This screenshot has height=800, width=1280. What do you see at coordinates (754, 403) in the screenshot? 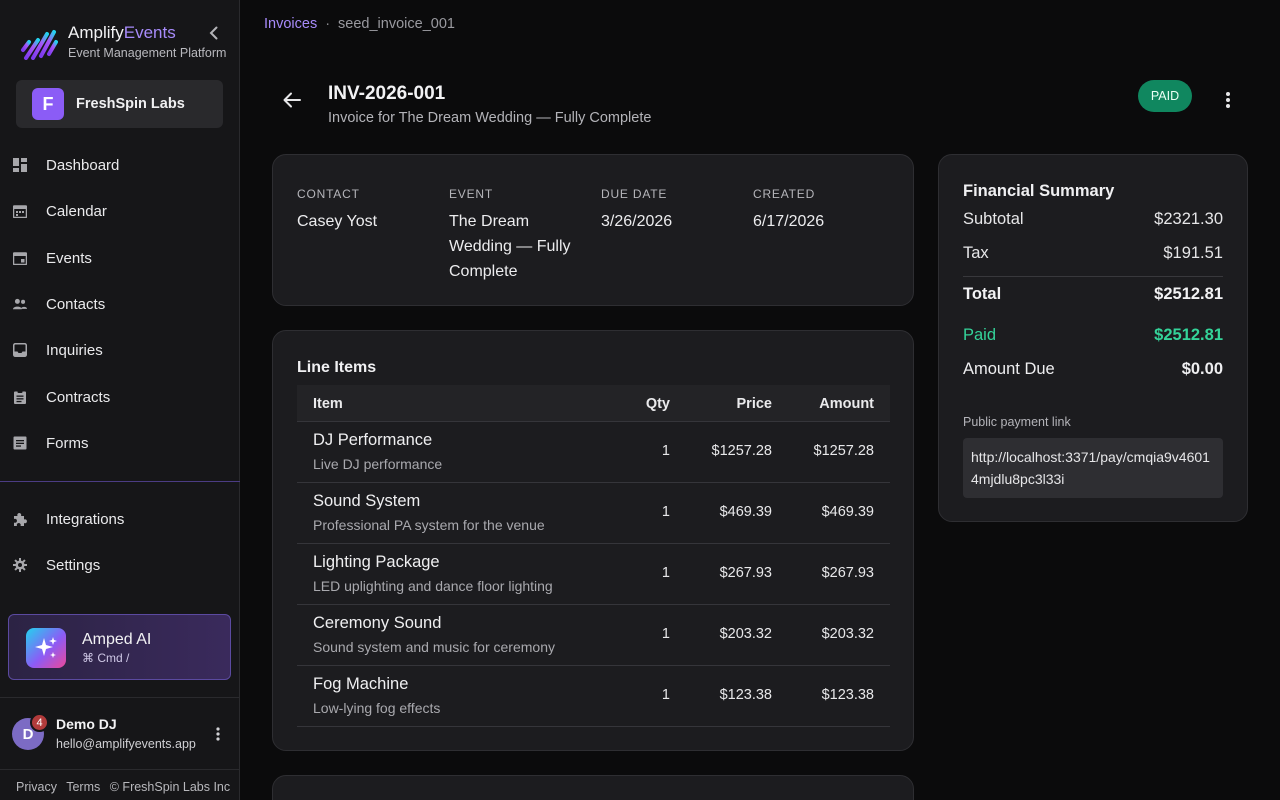
I see `header-price: Price` at bounding box center [754, 403].